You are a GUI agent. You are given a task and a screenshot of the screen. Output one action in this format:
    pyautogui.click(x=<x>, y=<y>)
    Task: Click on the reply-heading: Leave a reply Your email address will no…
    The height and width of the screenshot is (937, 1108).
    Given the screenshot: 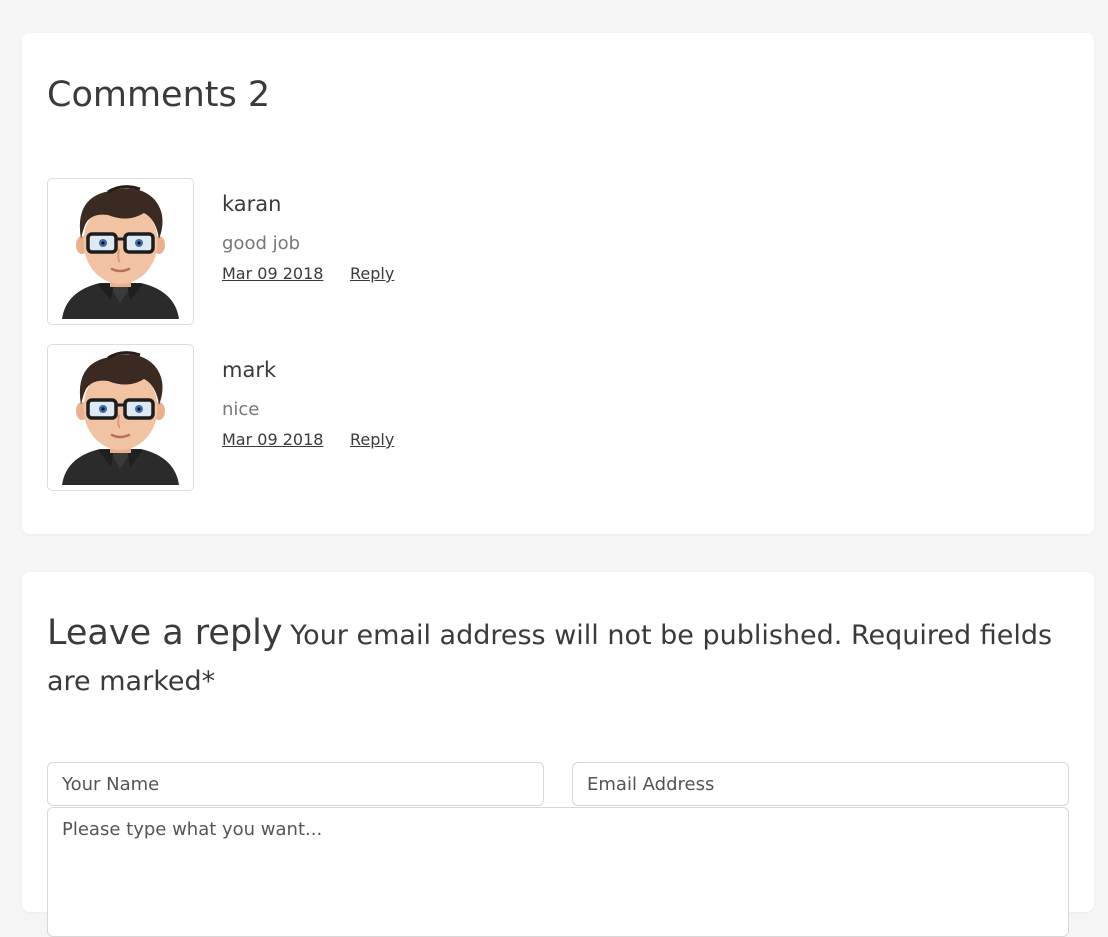 What is the action you would take?
    pyautogui.click(x=562, y=657)
    